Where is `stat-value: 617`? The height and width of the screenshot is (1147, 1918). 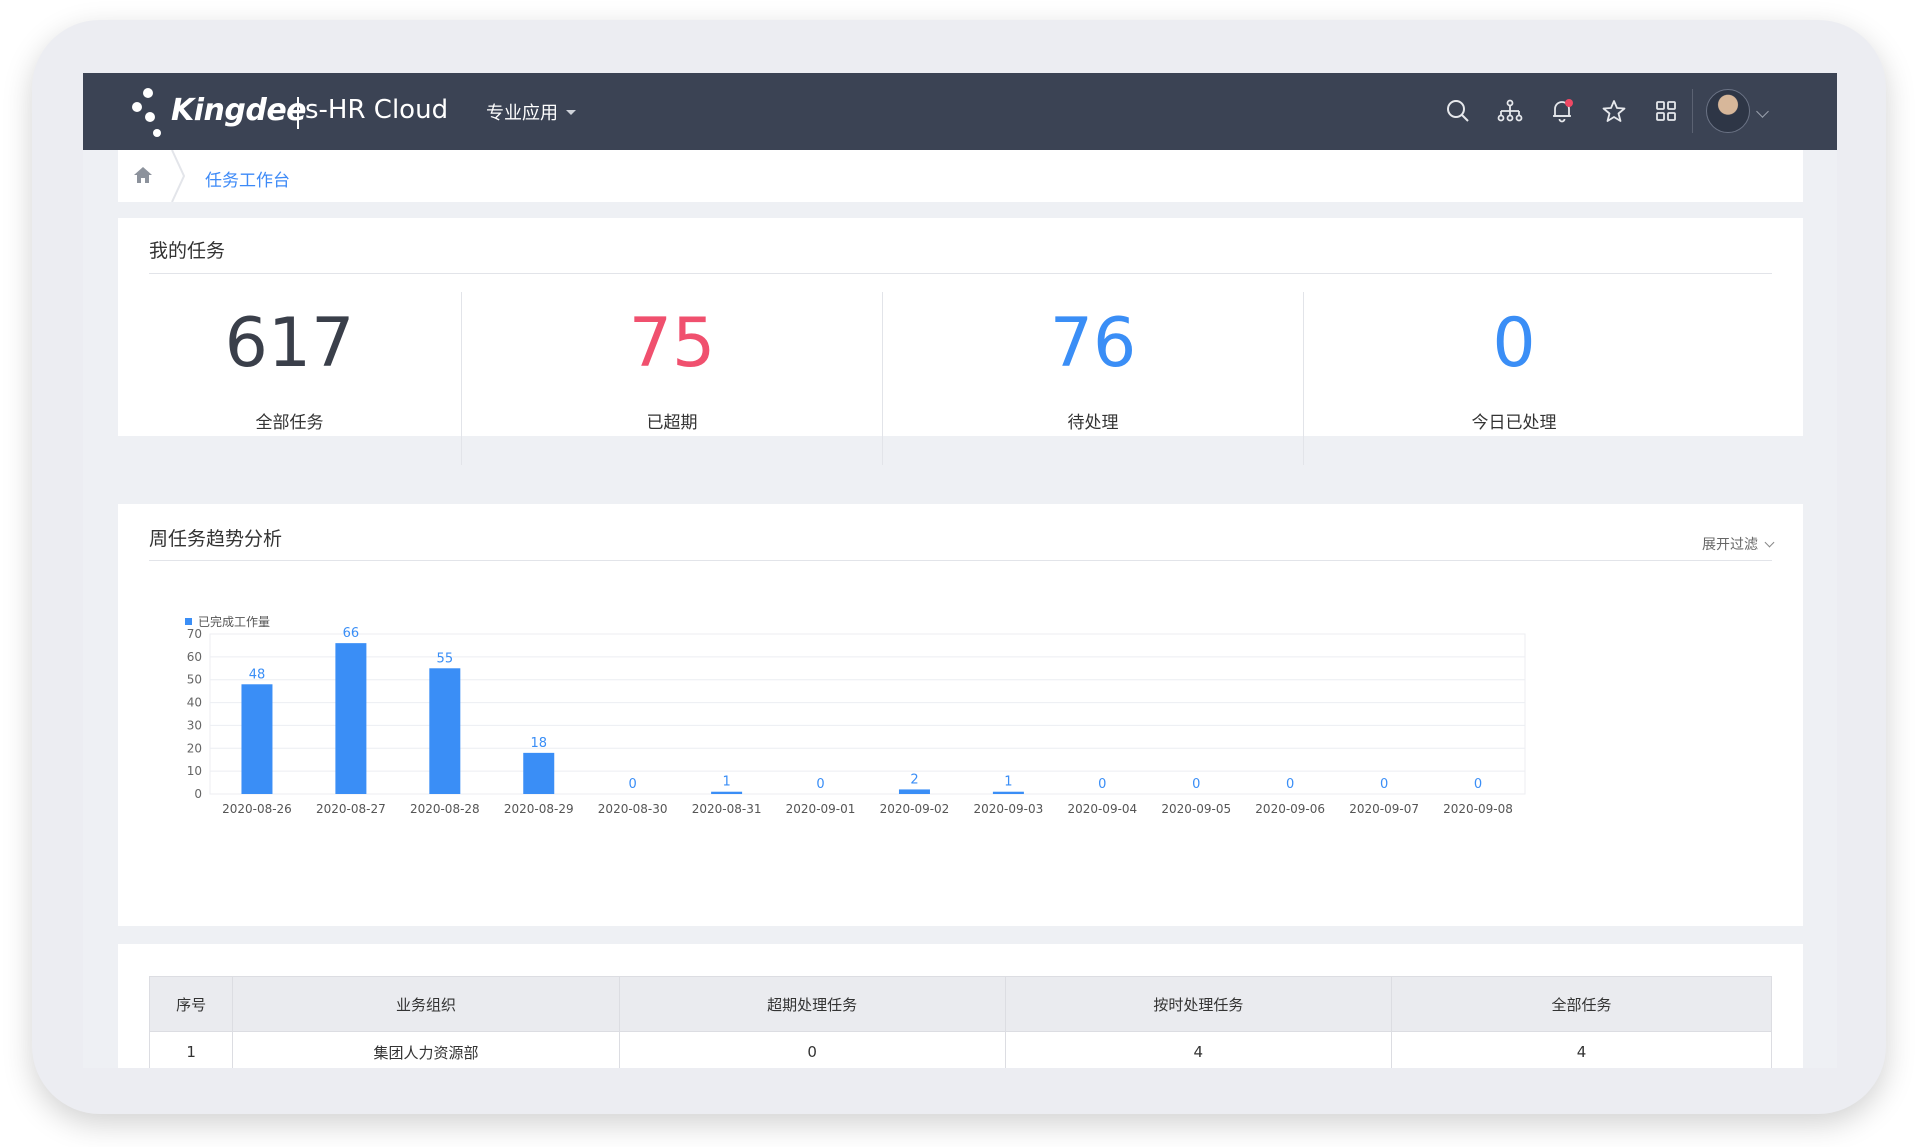
stat-value: 617 is located at coordinates (289, 343).